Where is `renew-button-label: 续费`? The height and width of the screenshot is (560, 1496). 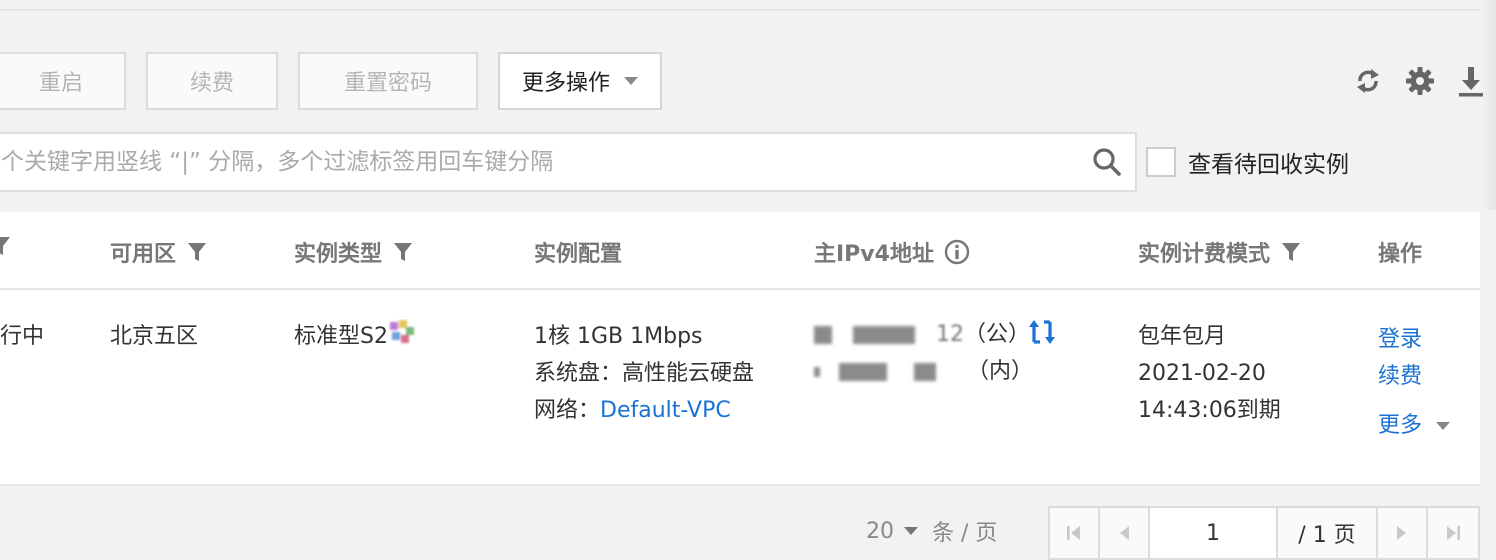
renew-button-label: 续费 is located at coordinates (211, 83).